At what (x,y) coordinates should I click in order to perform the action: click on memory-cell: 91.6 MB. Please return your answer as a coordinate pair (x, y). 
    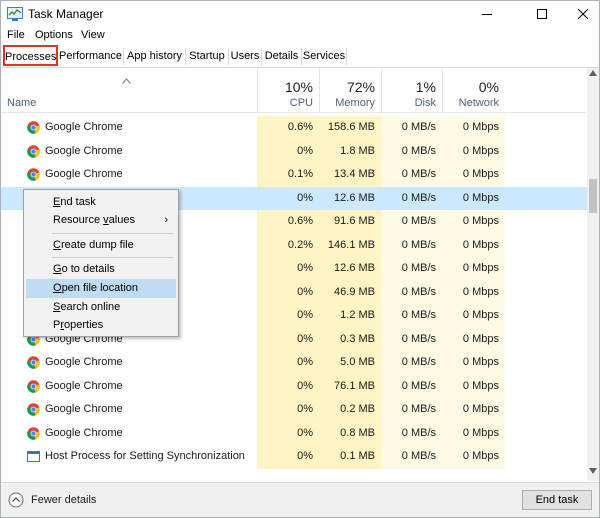
    Looking at the image, I should click on (350, 222).